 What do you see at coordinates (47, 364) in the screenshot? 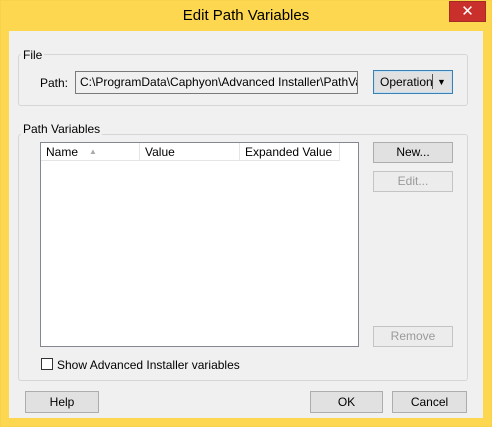
I see `show-variables-checkbox` at bounding box center [47, 364].